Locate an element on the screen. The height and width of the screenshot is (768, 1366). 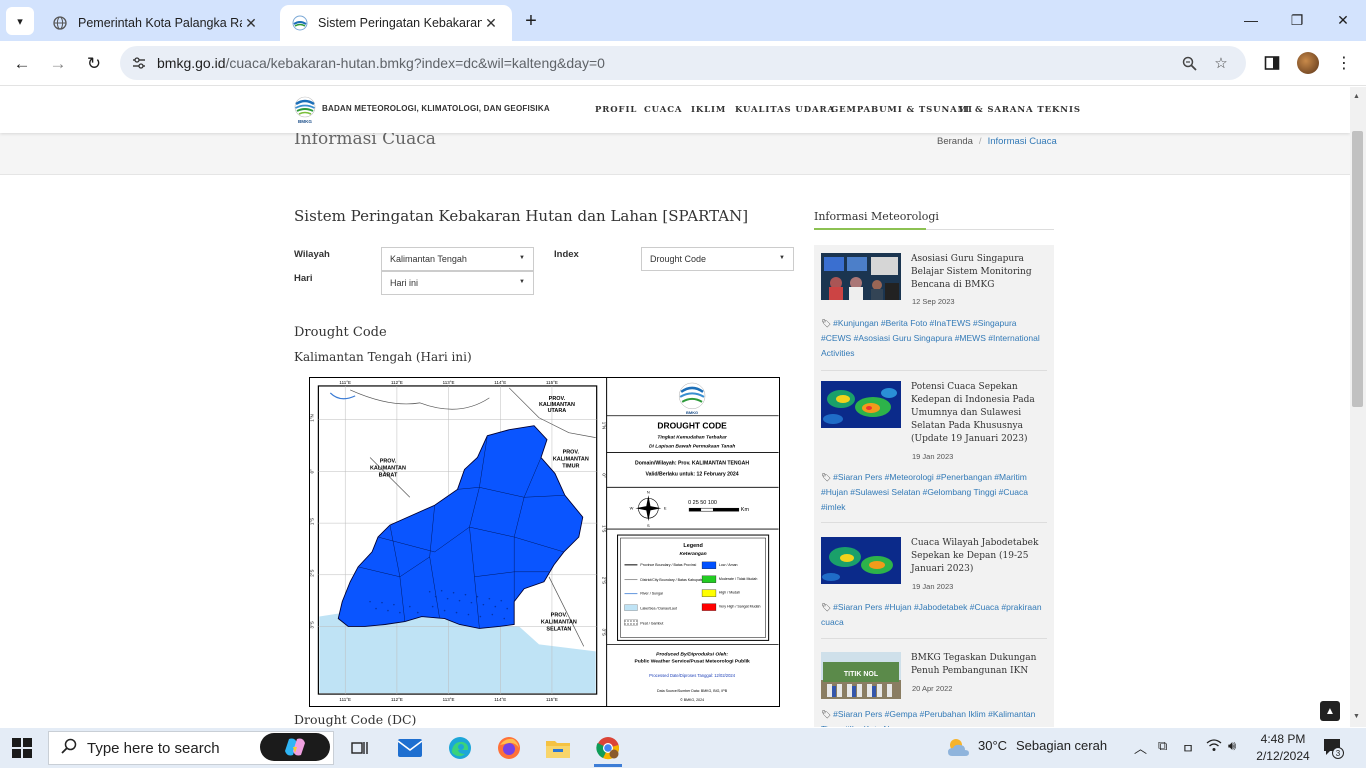
chevron-down-icon: ▾ is located at coordinates (20, 21).